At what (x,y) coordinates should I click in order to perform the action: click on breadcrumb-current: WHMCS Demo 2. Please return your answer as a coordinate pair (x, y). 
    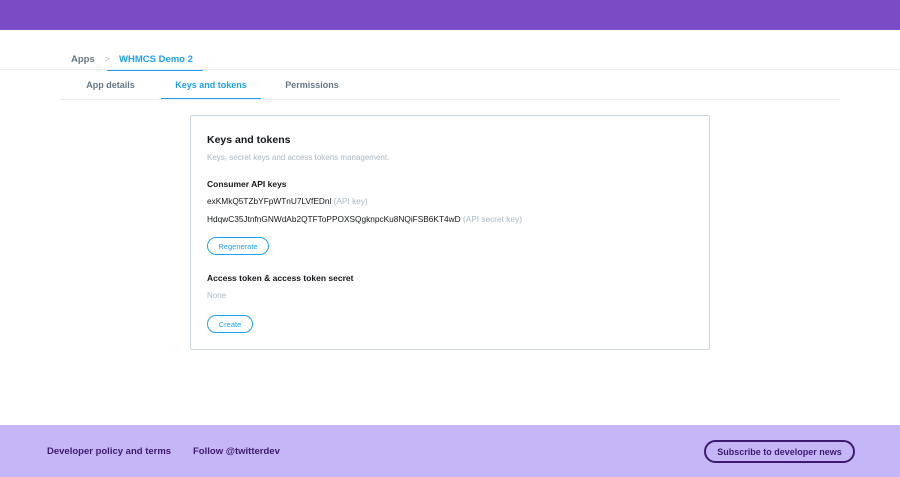
    Looking at the image, I should click on (155, 59).